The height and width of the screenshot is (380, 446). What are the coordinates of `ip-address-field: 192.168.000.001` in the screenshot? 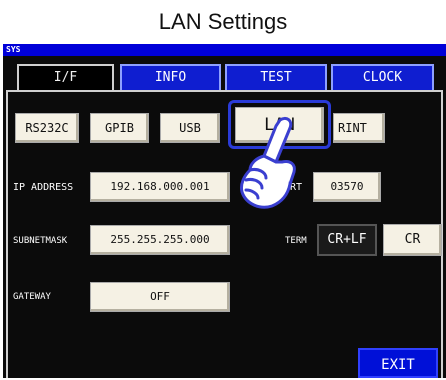 It's located at (160, 187).